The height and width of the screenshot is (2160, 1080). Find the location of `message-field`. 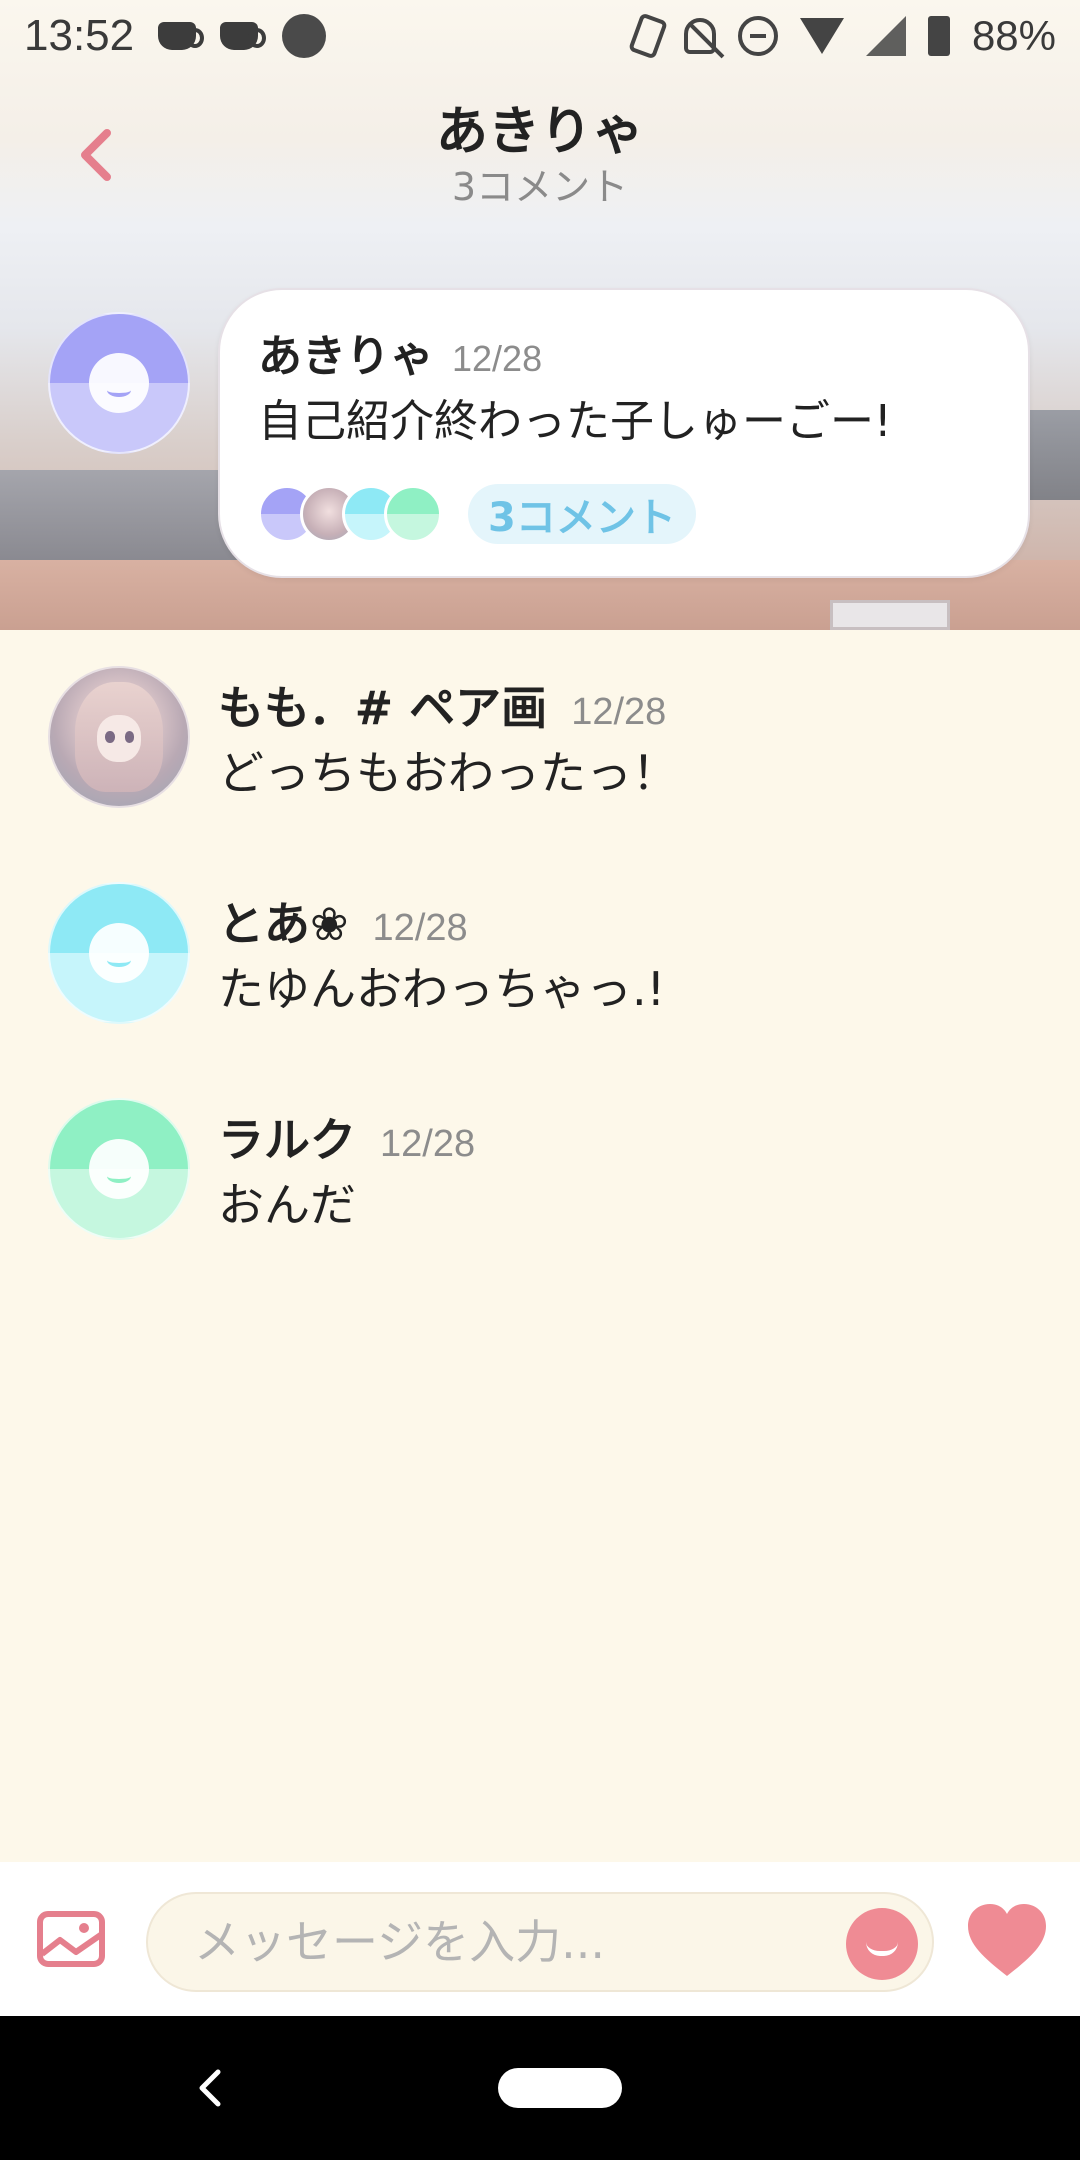

message-field is located at coordinates (540, 1942).